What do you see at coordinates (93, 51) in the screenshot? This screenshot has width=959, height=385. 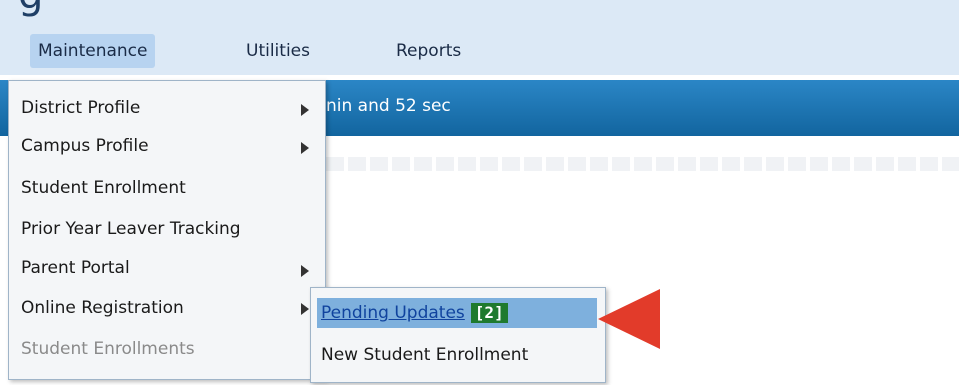 I see `menu-maintenance: Maintenance` at bounding box center [93, 51].